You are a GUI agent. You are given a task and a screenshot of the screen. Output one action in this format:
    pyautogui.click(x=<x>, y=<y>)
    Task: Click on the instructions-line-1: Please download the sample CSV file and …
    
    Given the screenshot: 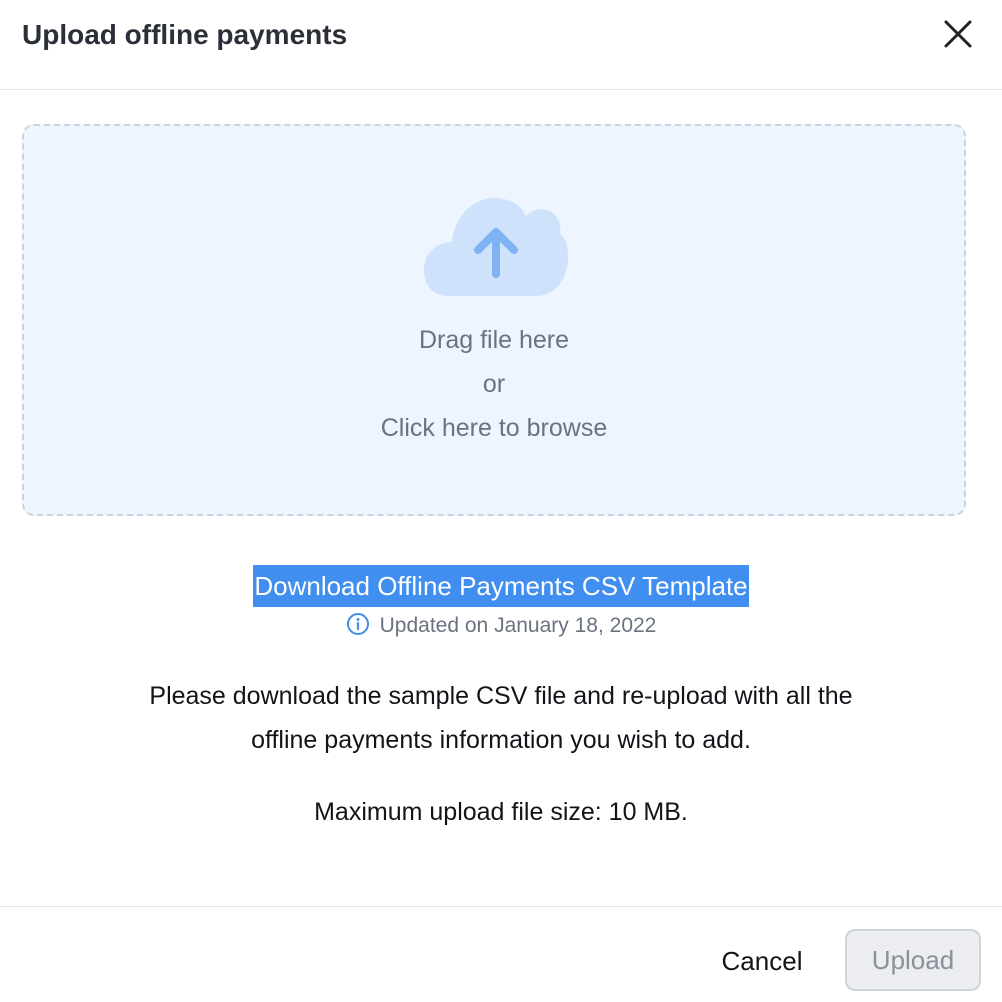 What is the action you would take?
    pyautogui.click(x=501, y=696)
    